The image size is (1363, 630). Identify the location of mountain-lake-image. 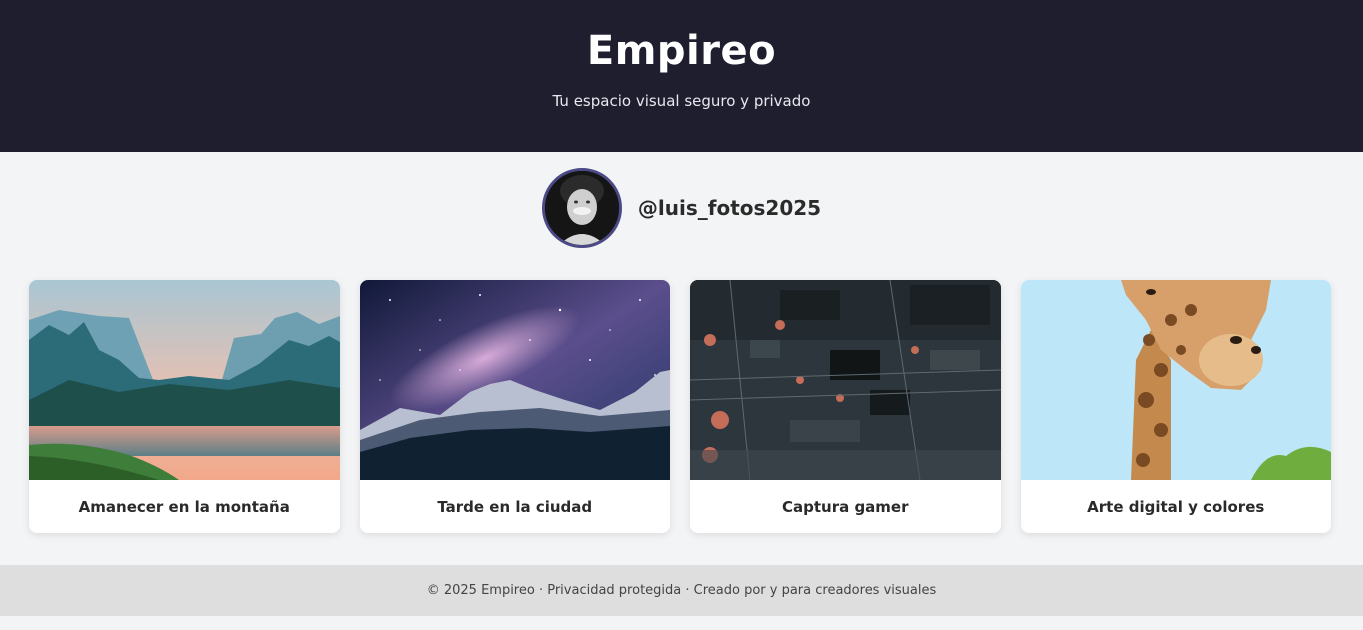
(184, 380).